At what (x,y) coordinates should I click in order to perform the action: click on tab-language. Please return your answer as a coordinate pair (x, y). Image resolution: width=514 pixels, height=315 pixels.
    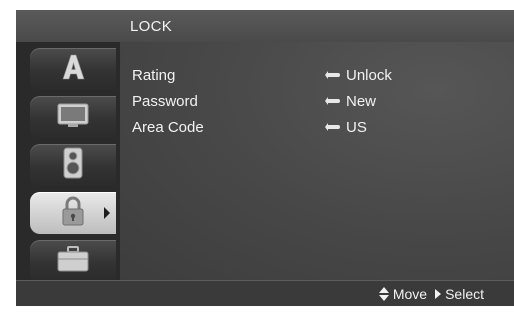
    Looking at the image, I should click on (73, 69).